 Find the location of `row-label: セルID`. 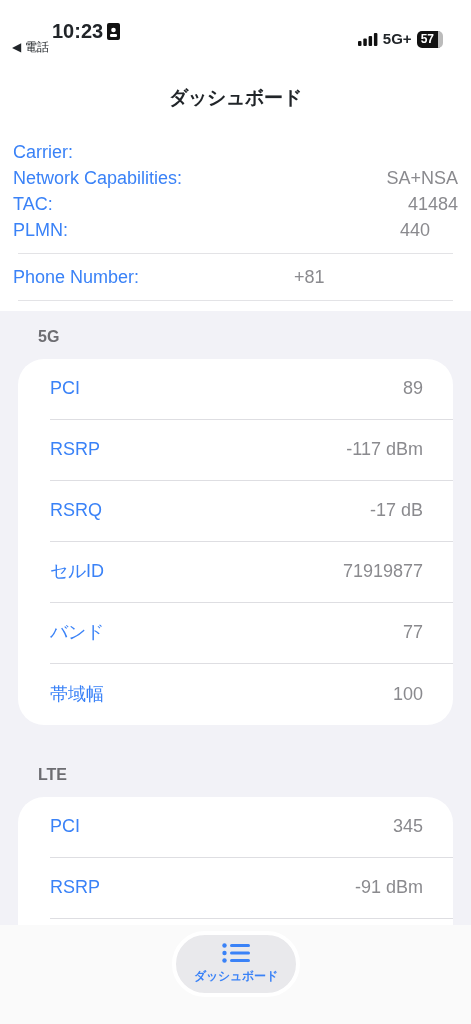

row-label: セルID is located at coordinates (77, 571).